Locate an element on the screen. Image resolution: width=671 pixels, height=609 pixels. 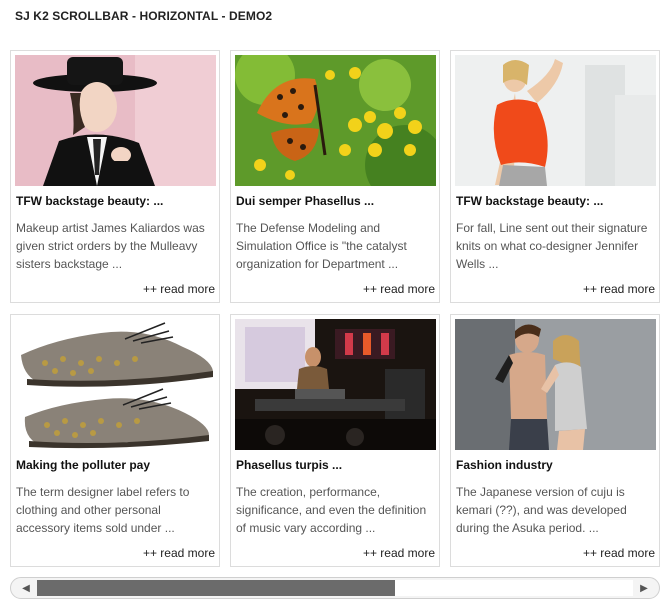
scrollbar-track is located at coordinates (335, 588).